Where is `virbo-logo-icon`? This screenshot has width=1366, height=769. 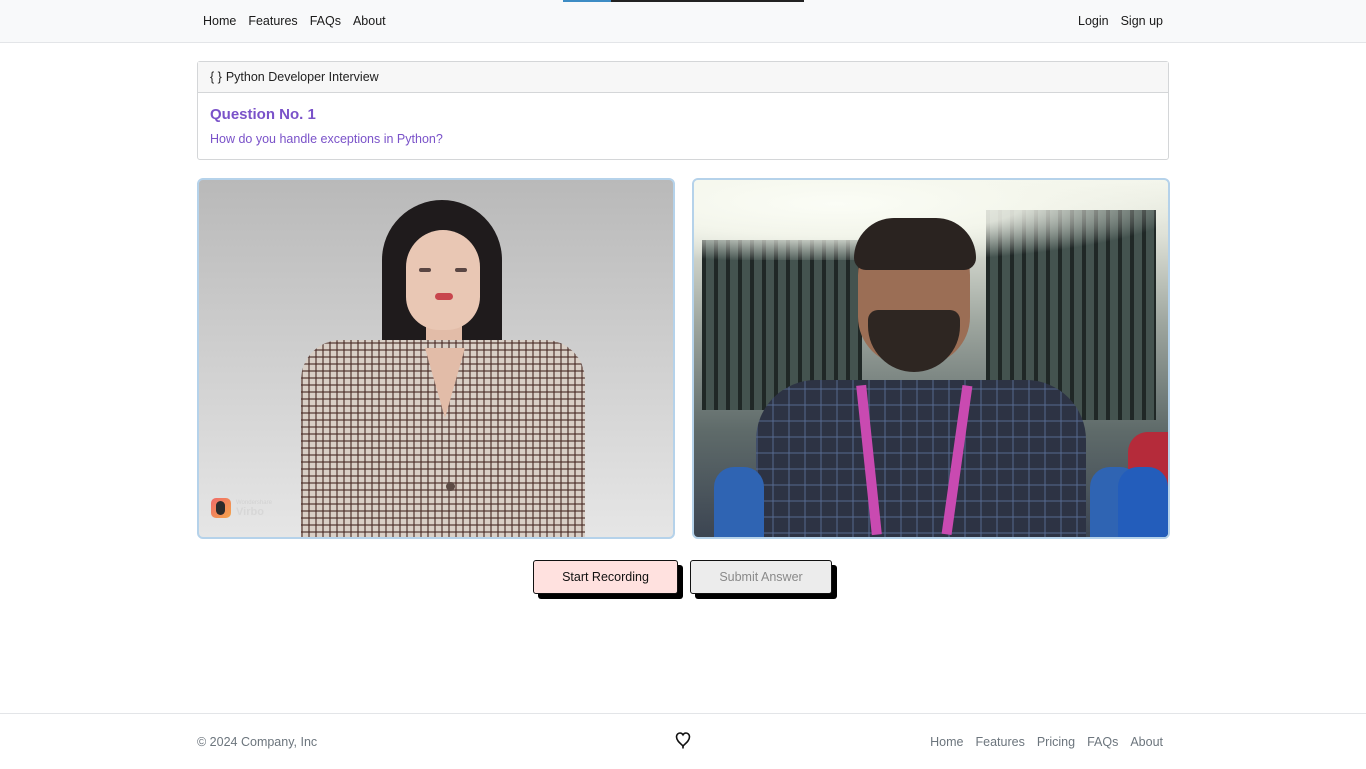
virbo-logo-icon is located at coordinates (221, 508).